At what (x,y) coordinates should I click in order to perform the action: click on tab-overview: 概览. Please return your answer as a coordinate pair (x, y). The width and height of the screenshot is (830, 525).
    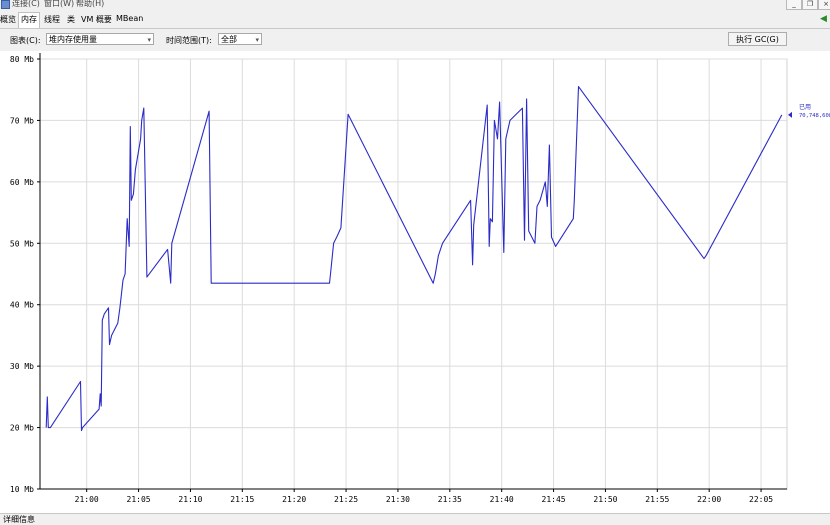
    Looking at the image, I should click on (8, 19).